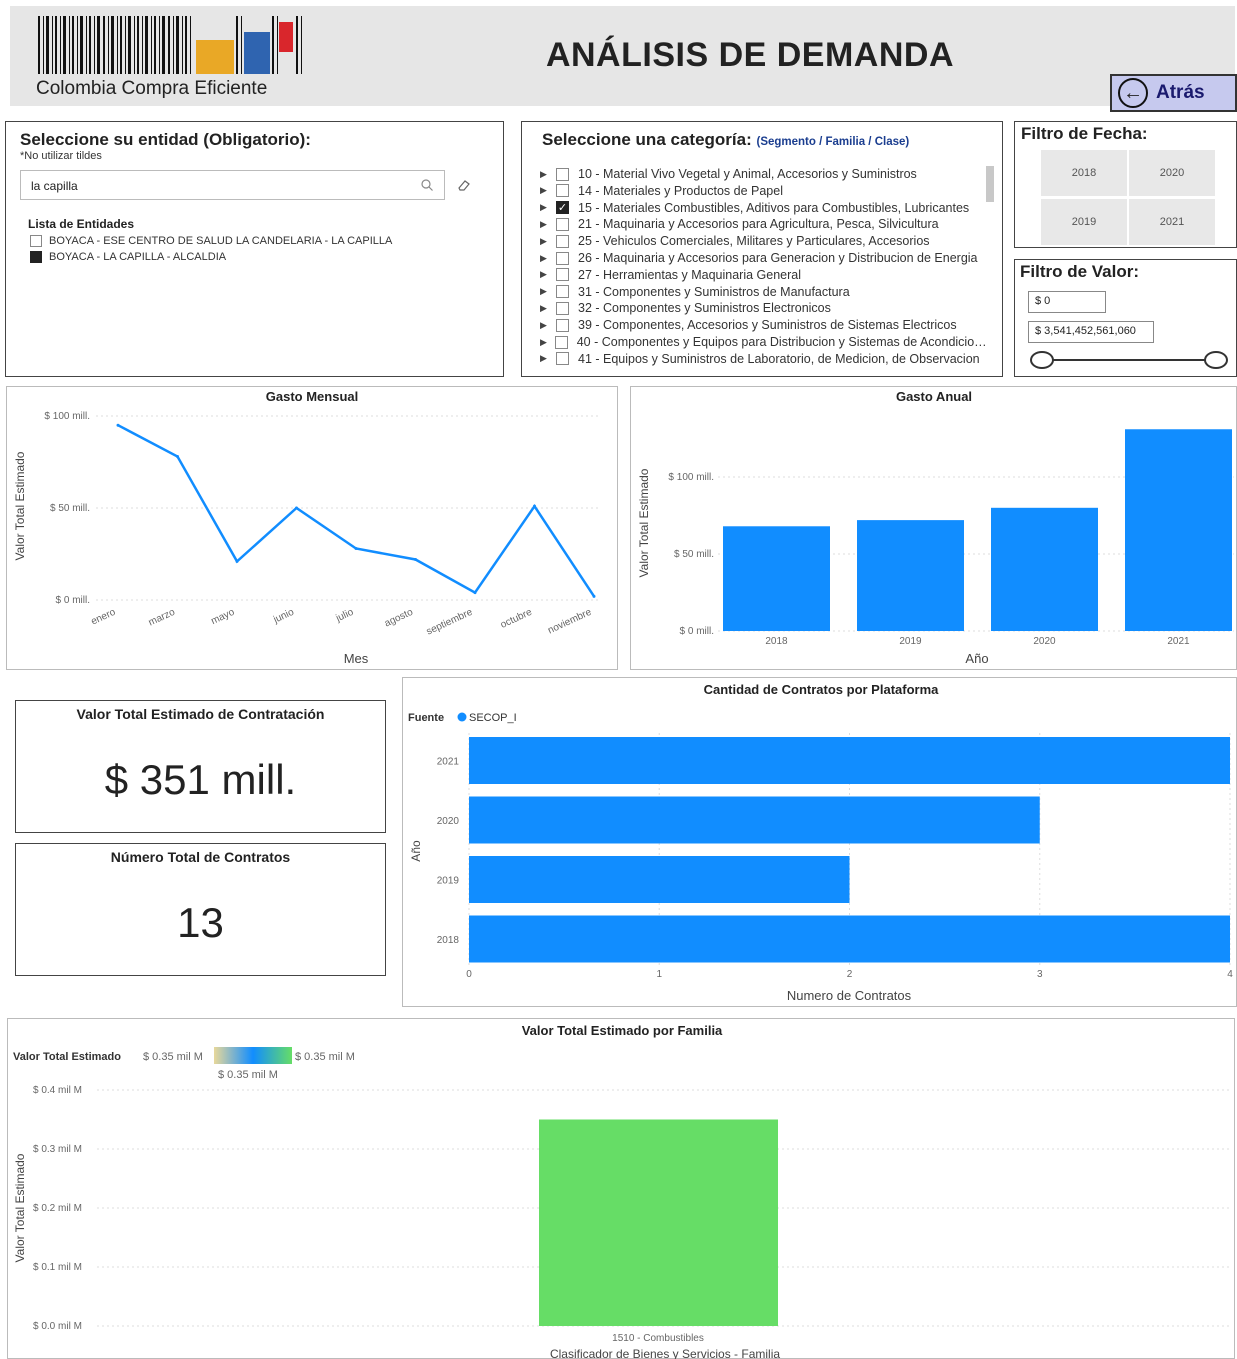  Describe the element at coordinates (426, 718) in the screenshot. I see `legend-title: Fuente` at that location.